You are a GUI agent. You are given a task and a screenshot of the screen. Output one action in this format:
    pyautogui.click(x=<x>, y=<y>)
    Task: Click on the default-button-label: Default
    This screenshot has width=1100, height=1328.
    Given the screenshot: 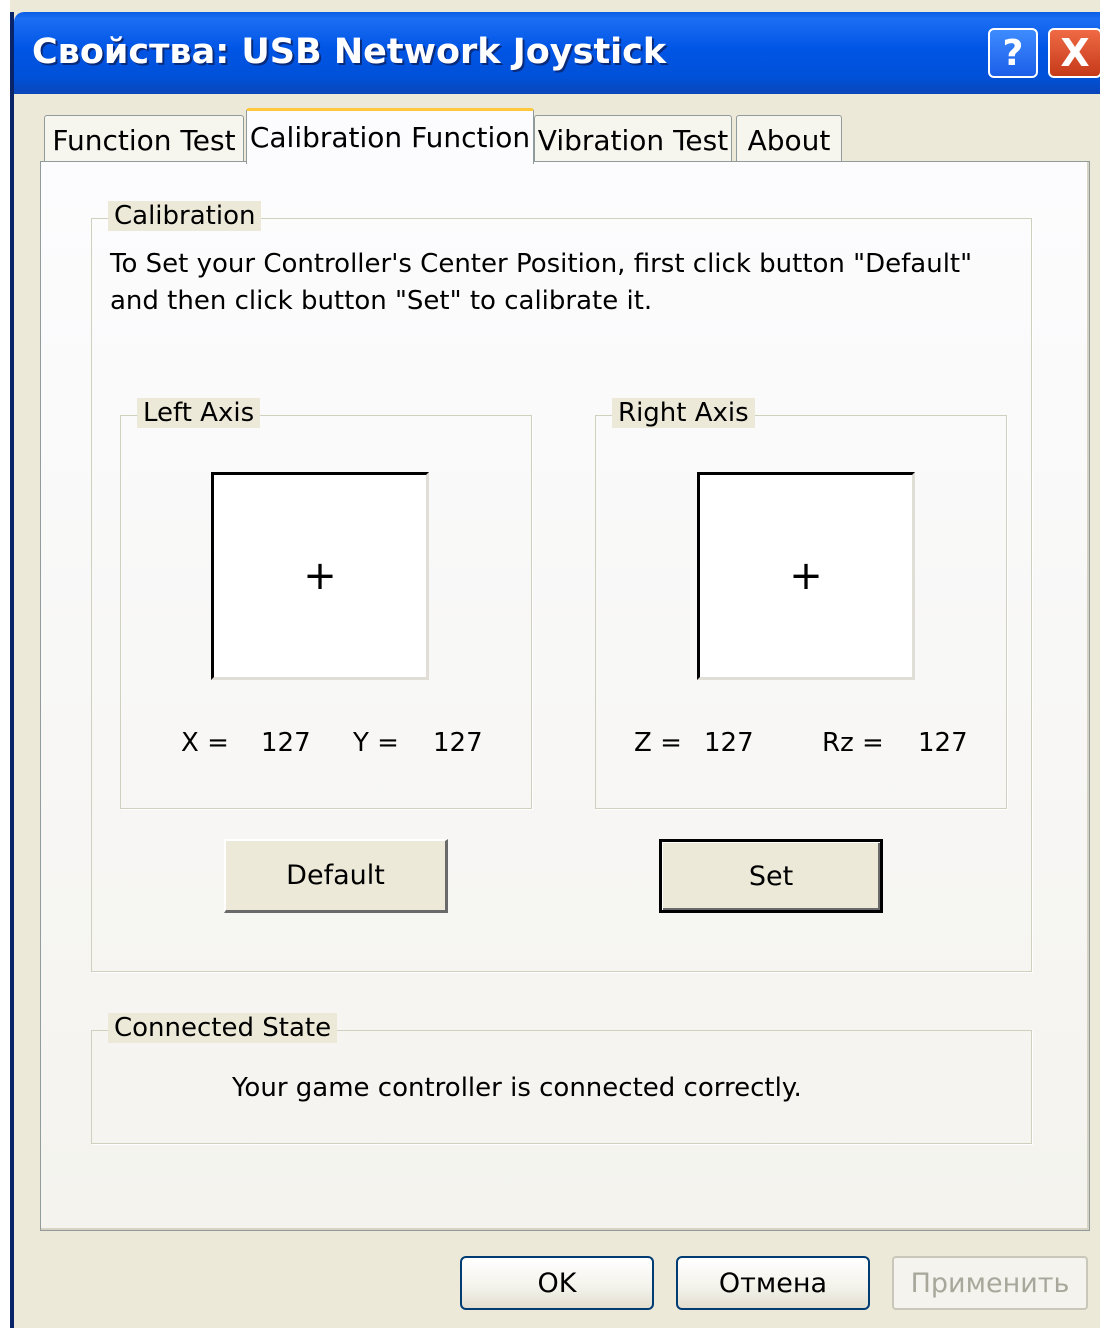 What is the action you would take?
    pyautogui.click(x=335, y=875)
    